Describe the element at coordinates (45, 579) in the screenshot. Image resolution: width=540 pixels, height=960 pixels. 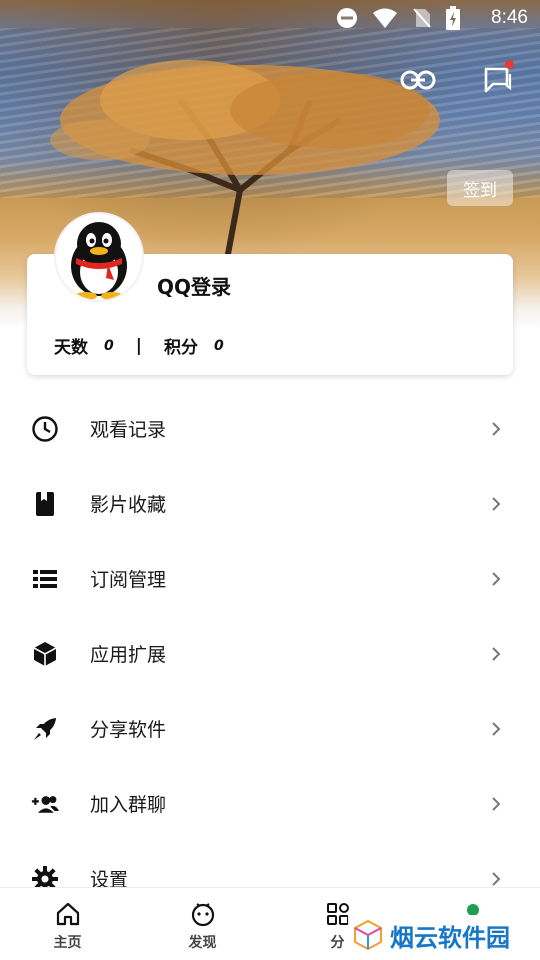
I see `list-icon` at that location.